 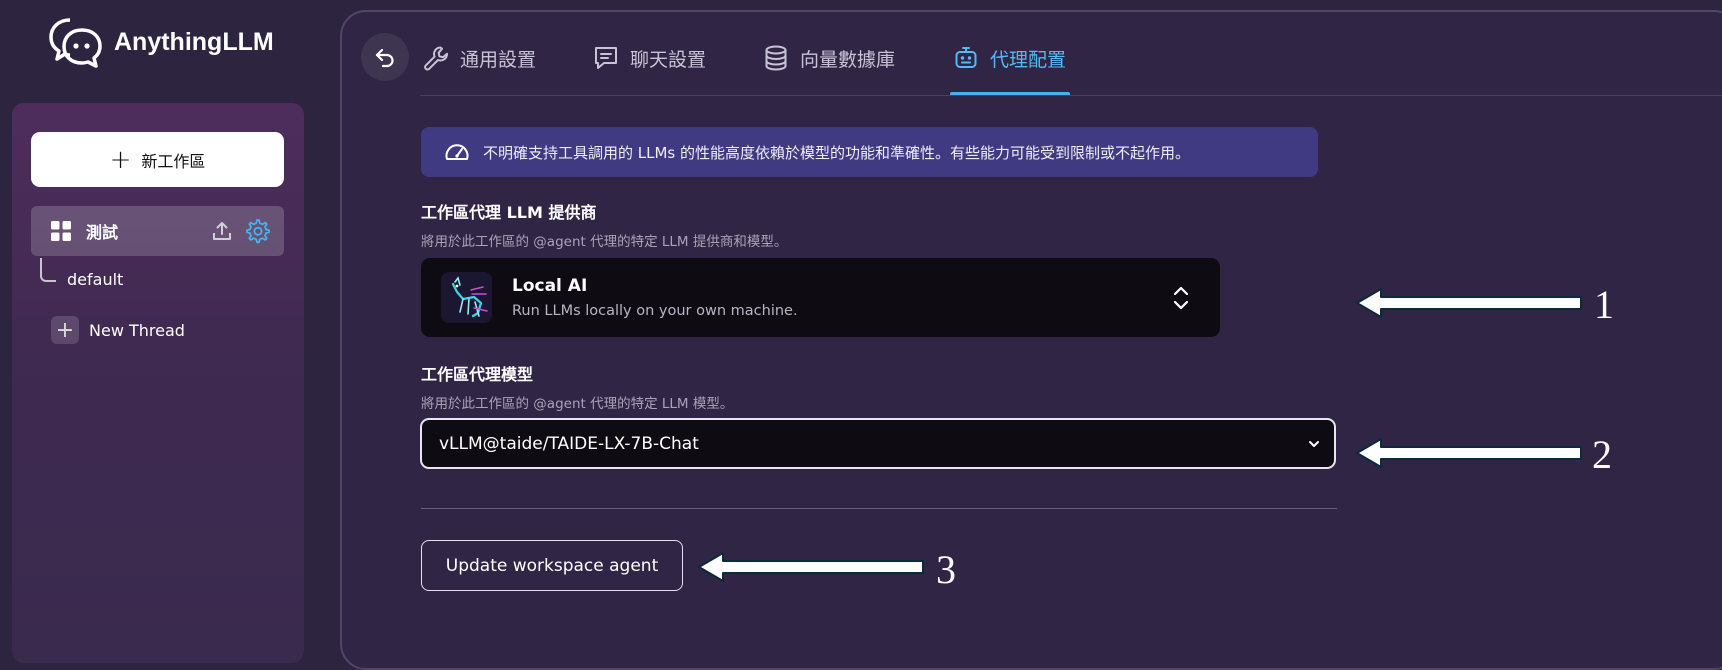 I want to click on workspace-item: 測試, so click(x=157, y=231).